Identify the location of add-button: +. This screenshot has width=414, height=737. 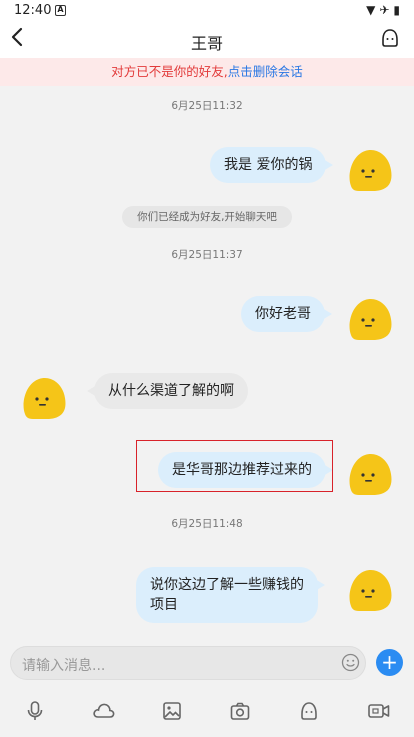
(389, 662).